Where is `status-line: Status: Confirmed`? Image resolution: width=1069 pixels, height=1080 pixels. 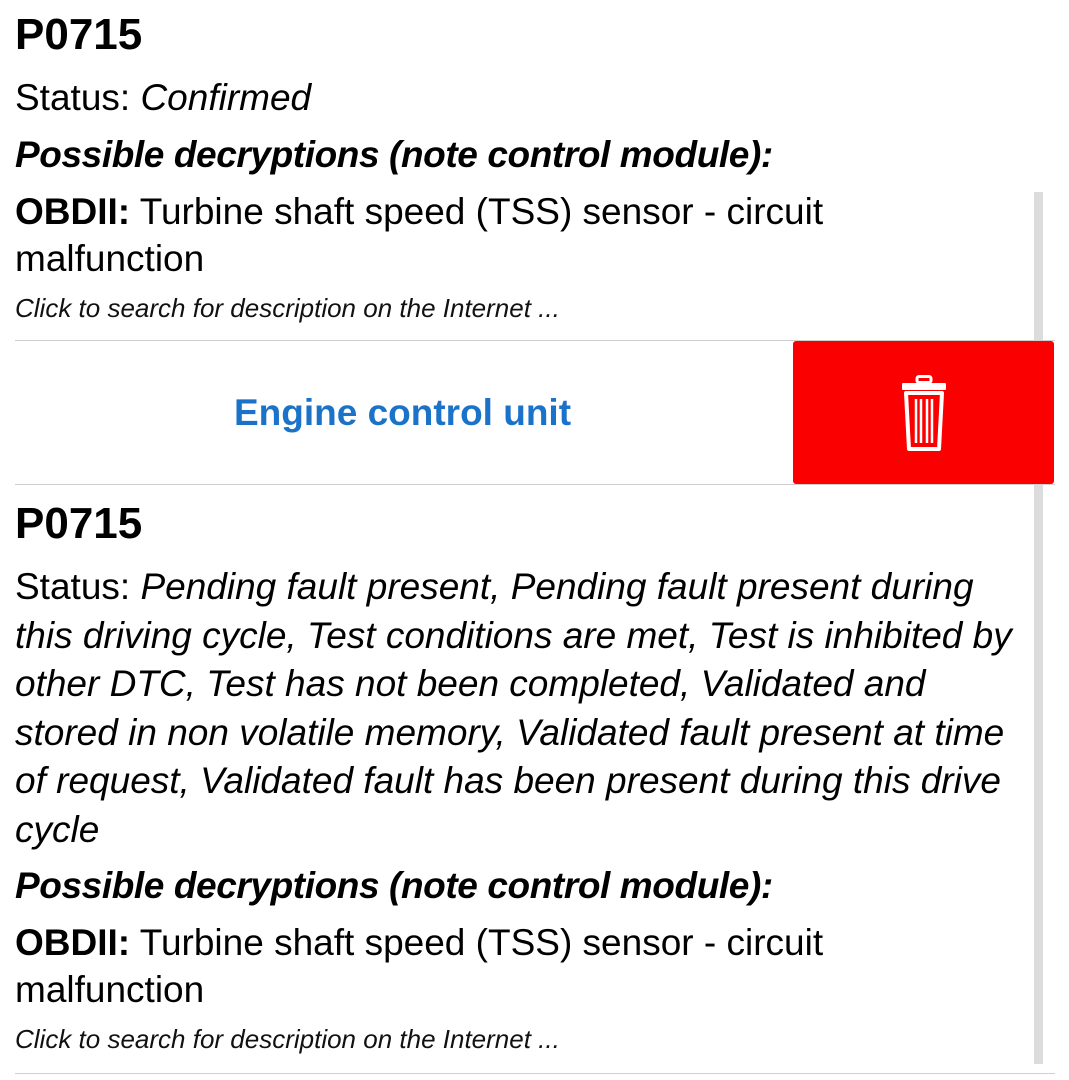
status-line: Status: Confirmed is located at coordinates (522, 98).